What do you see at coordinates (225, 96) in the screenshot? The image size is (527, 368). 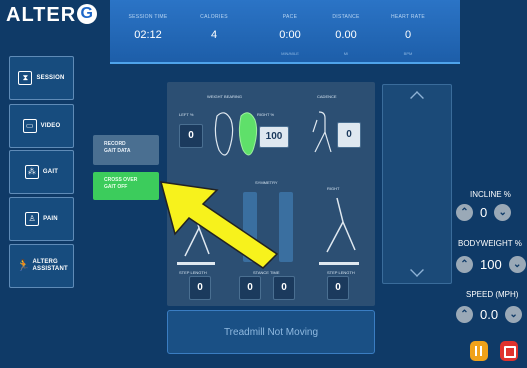 I see `weight-bearing-label: WEIGHT BEARING` at bounding box center [225, 96].